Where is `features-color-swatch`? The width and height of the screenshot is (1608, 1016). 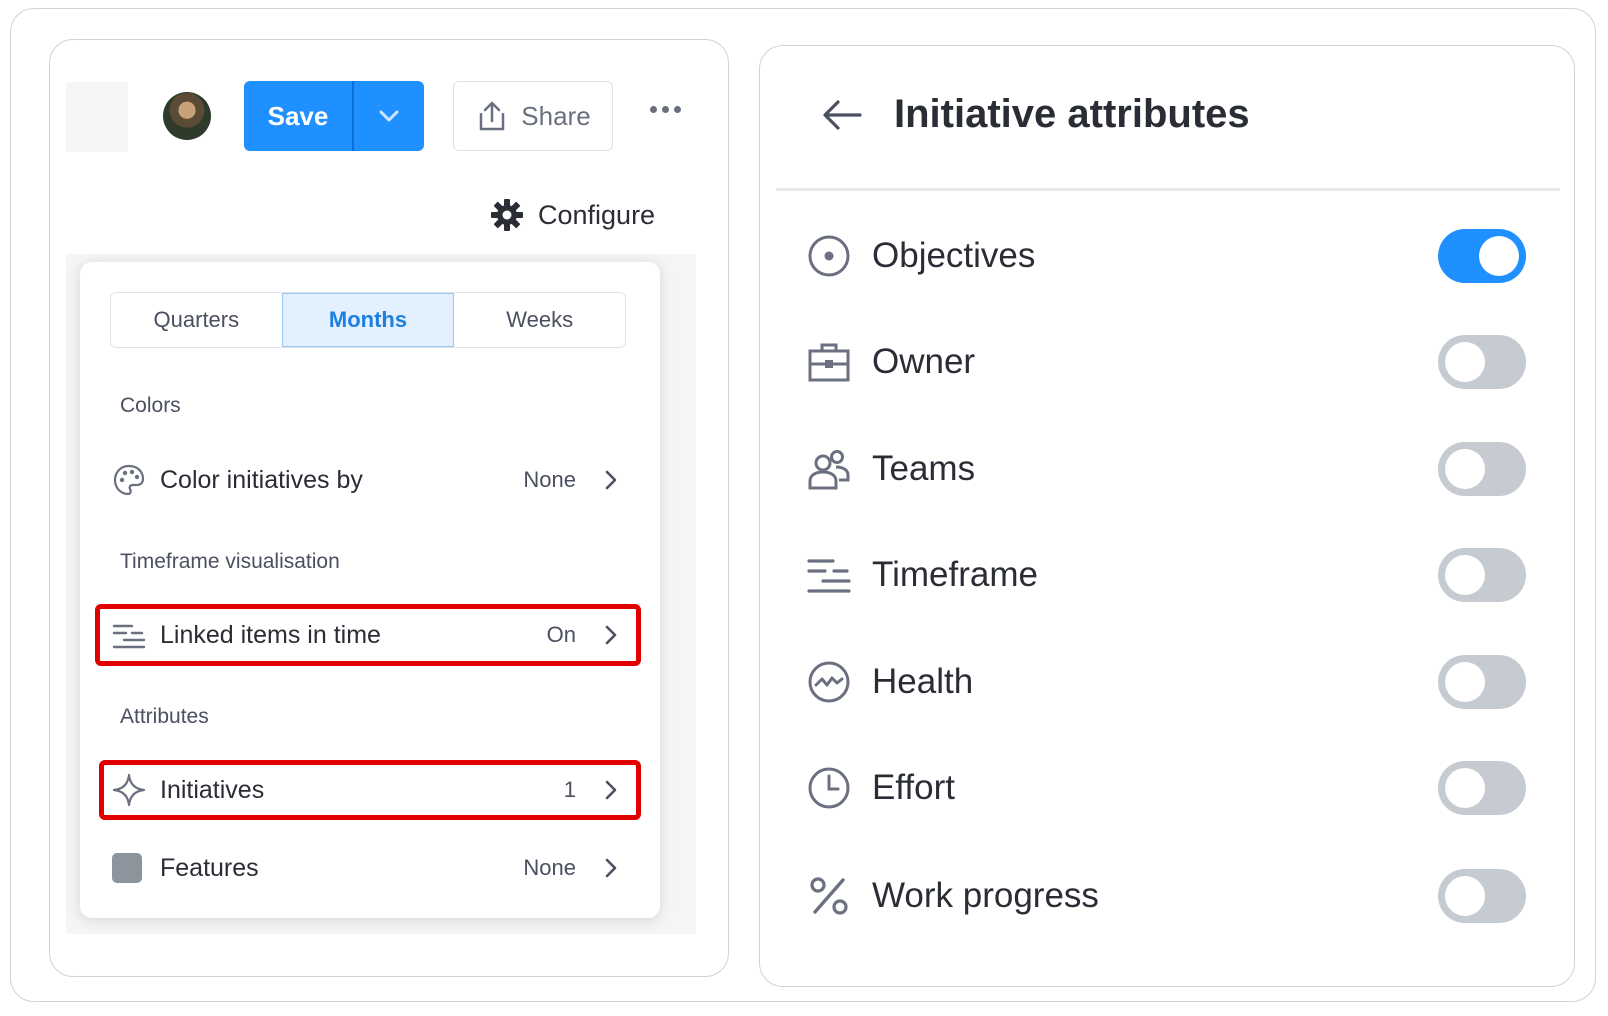
features-color-swatch is located at coordinates (127, 868).